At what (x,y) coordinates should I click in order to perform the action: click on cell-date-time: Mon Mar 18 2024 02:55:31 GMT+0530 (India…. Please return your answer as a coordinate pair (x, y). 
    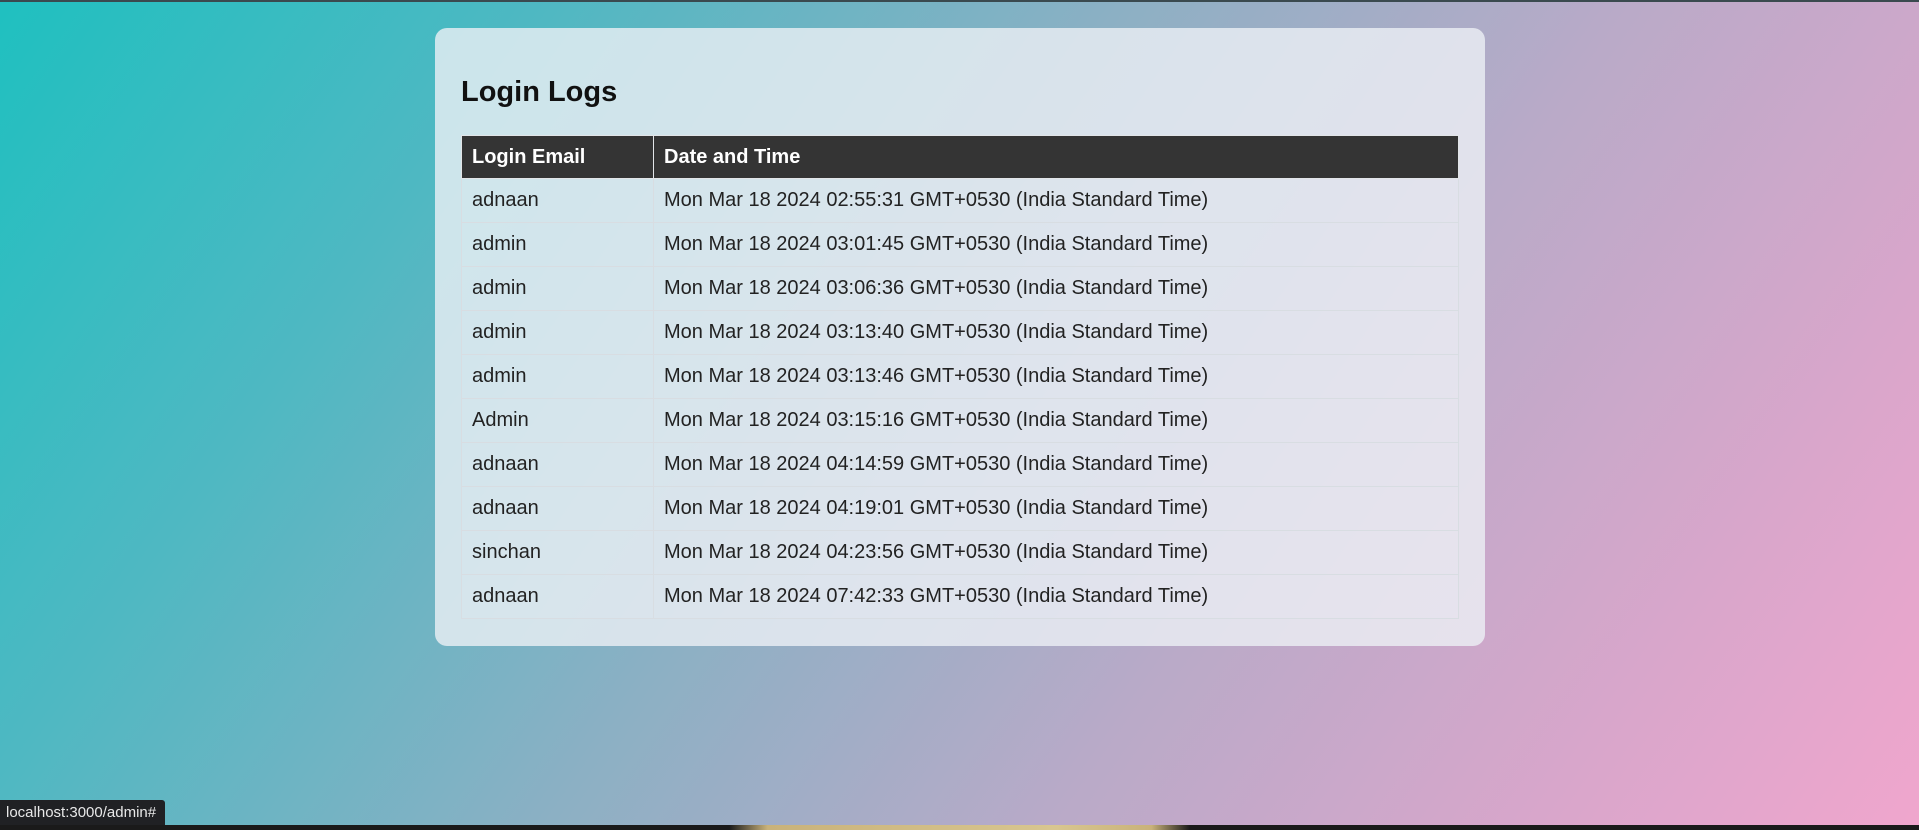
    Looking at the image, I should click on (1056, 200).